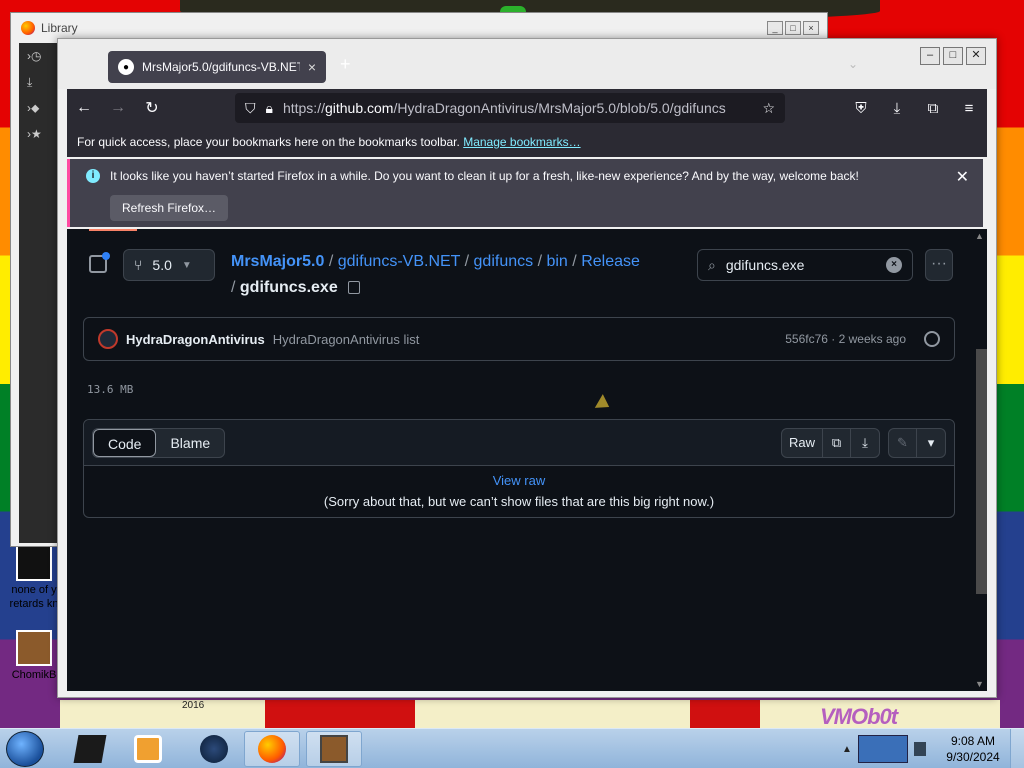 The width and height of the screenshot is (1024, 768). Describe the element at coordinates (930, 56) in the screenshot. I see `minimize-button: –` at that location.